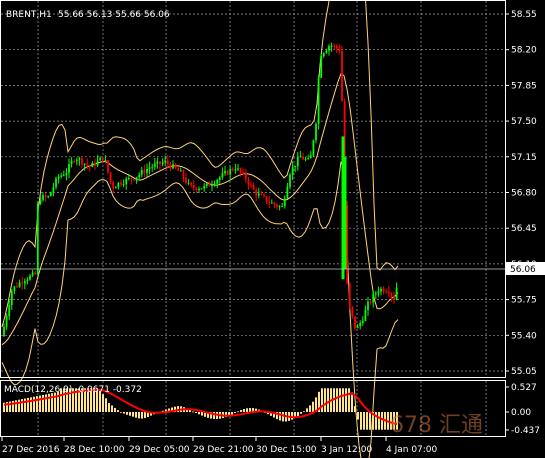 Image resolution: width=545 pixels, height=458 pixels. Describe the element at coordinates (114, 15) in the screenshot. I see `ohlc-readout: 55.66 56.13 55.66 56.06` at that location.